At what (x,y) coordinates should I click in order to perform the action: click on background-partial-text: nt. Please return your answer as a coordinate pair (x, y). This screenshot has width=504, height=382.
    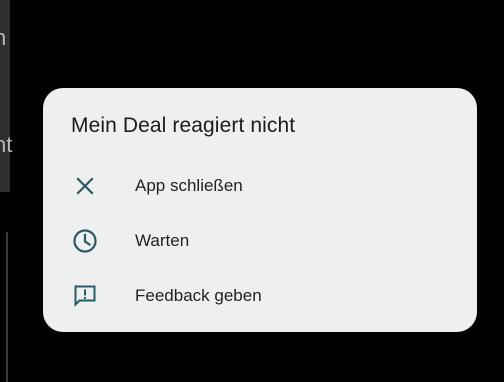
    Looking at the image, I should click on (6, 144).